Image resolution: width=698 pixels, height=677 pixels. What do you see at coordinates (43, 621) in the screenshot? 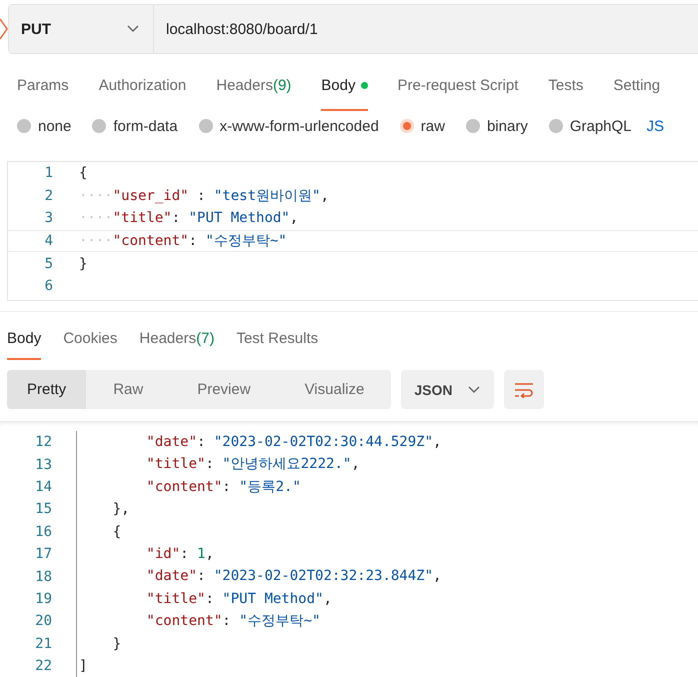
I see `line-number: 20` at bounding box center [43, 621].